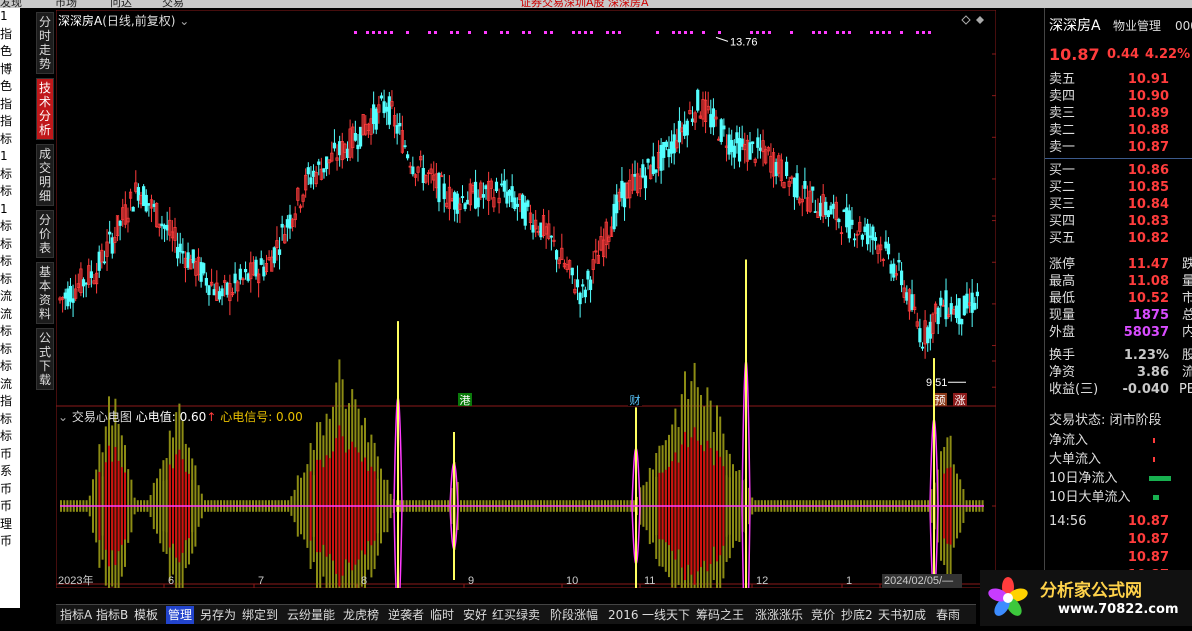 The image size is (1192, 631). I want to click on left-list-item: 系, so click(10, 472).